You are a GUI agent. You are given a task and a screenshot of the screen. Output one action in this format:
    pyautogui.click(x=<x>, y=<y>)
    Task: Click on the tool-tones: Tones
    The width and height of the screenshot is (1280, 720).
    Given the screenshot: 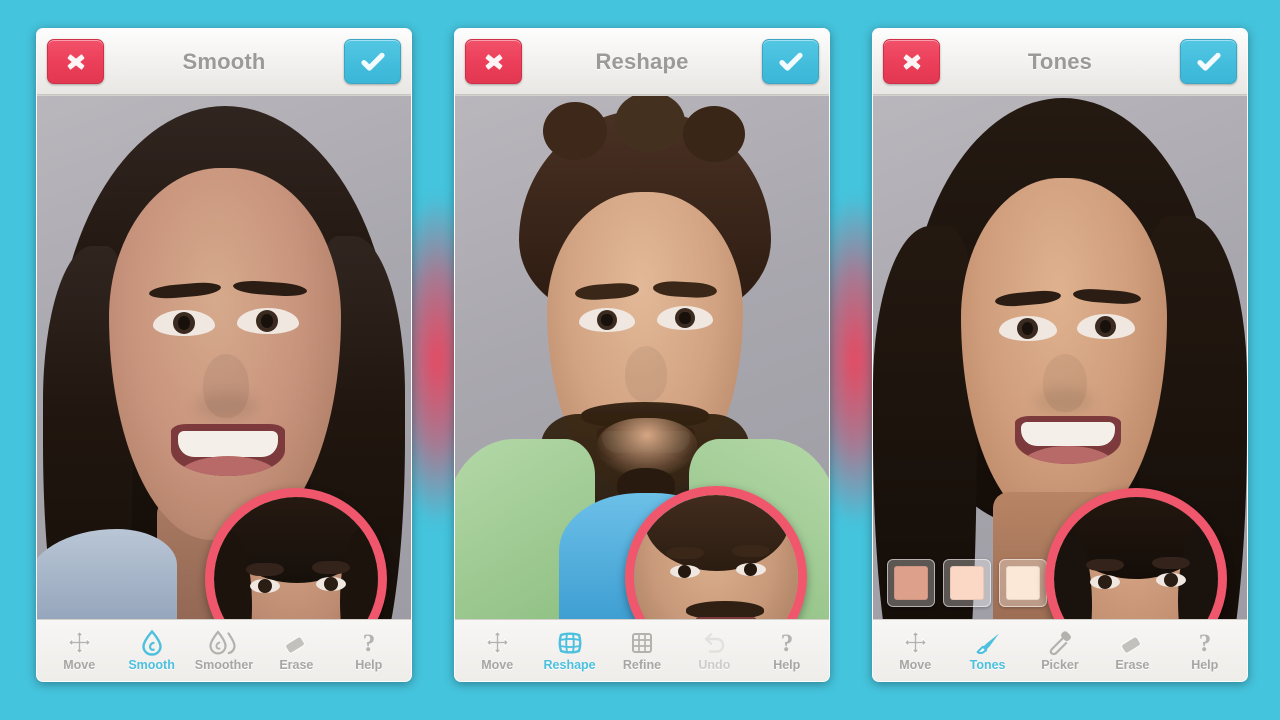 What is the action you would take?
    pyautogui.click(x=988, y=651)
    